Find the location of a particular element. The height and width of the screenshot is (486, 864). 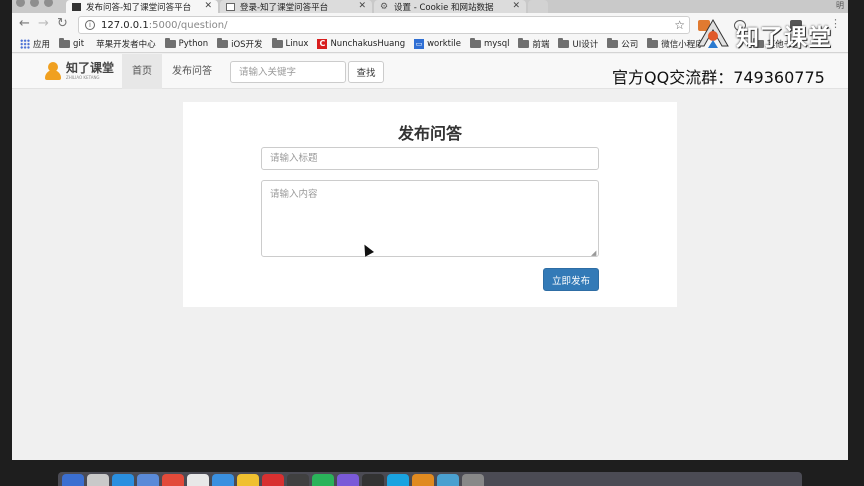

bookmark-label: 应用 is located at coordinates (42, 45).